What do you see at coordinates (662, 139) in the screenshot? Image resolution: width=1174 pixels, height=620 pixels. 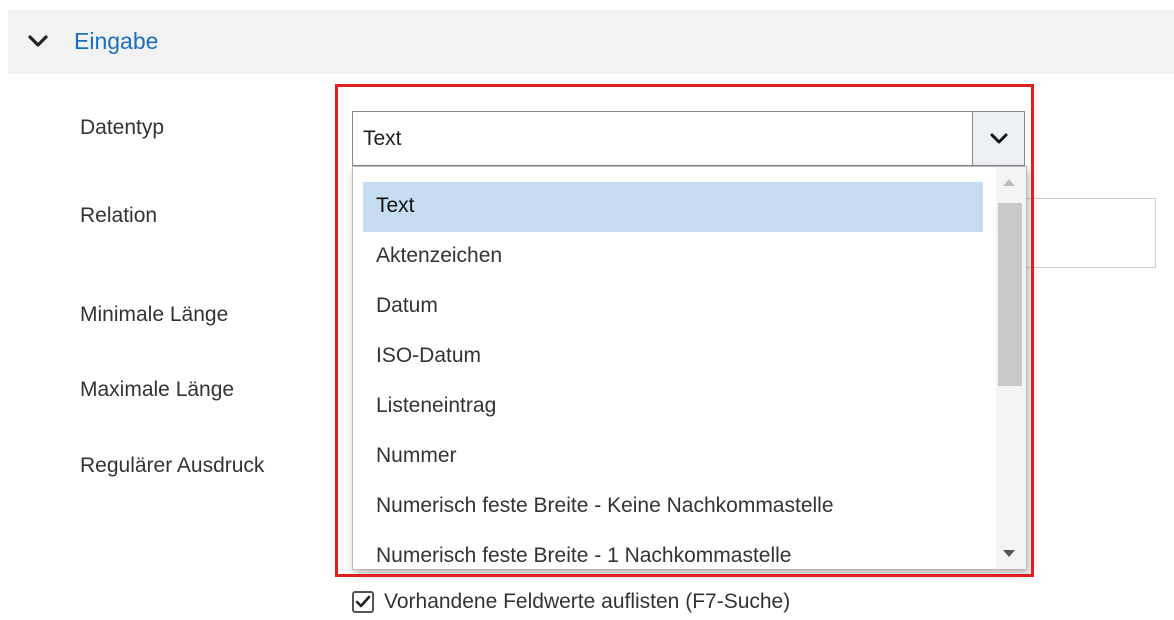 I see `datentyp-select-value: Text` at bounding box center [662, 139].